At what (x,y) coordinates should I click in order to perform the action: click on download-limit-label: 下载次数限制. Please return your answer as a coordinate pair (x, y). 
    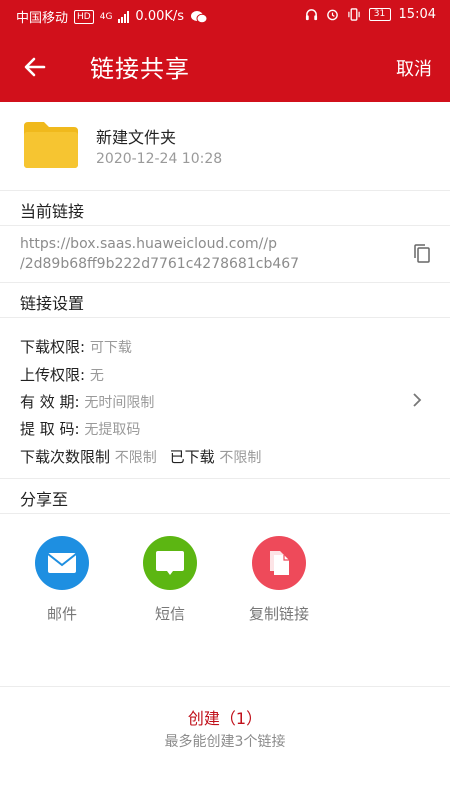
    Looking at the image, I should click on (65, 457).